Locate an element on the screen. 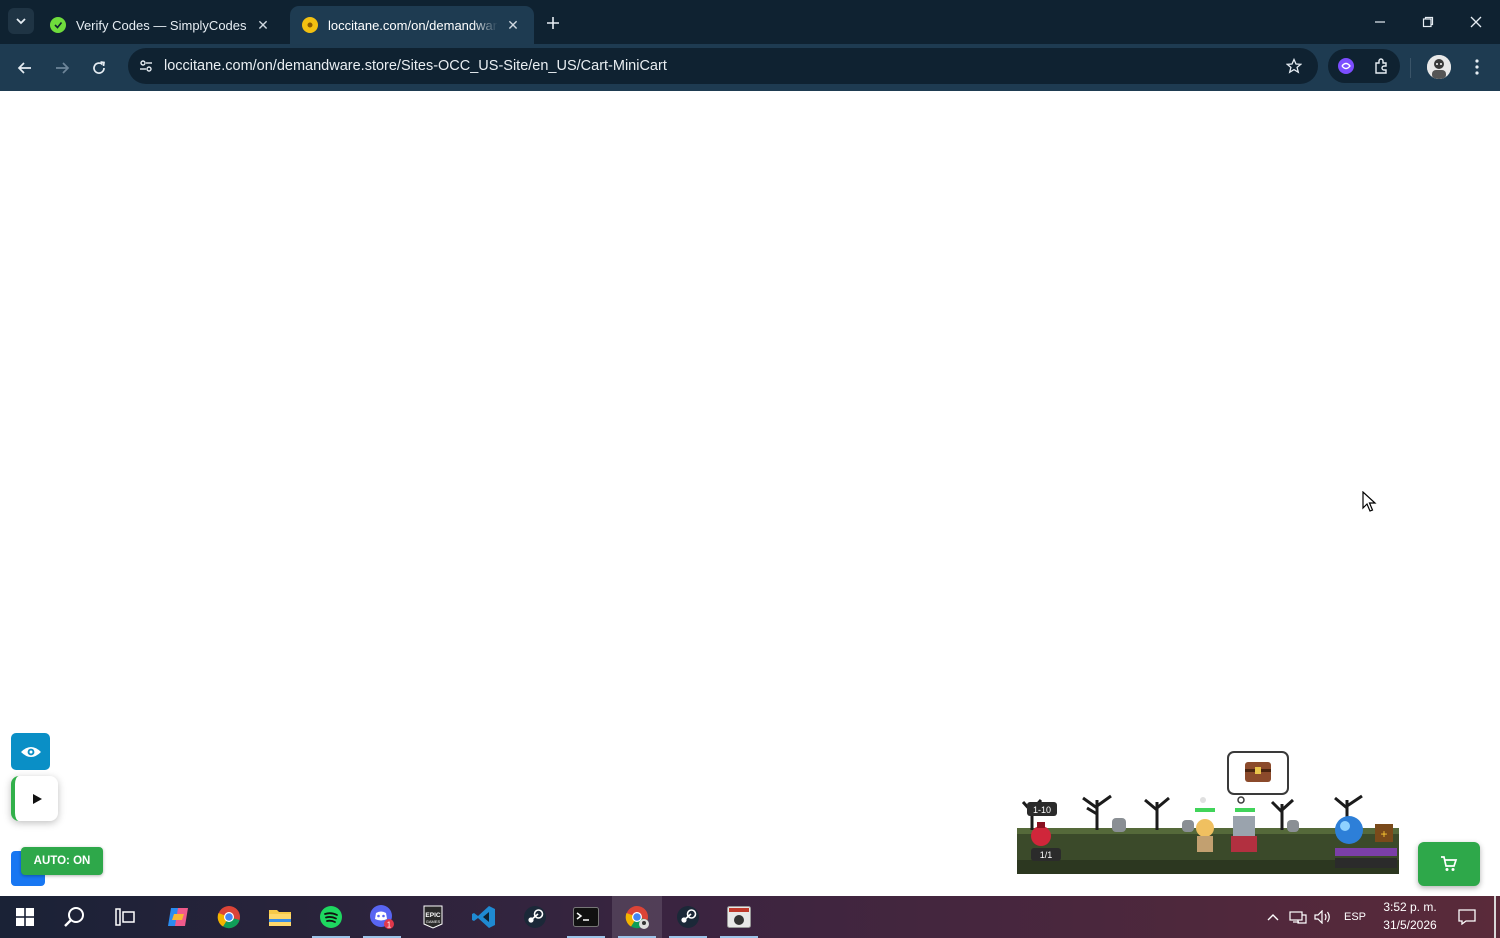 The height and width of the screenshot is (938, 1500). windows-logo-icon is located at coordinates (25, 917).